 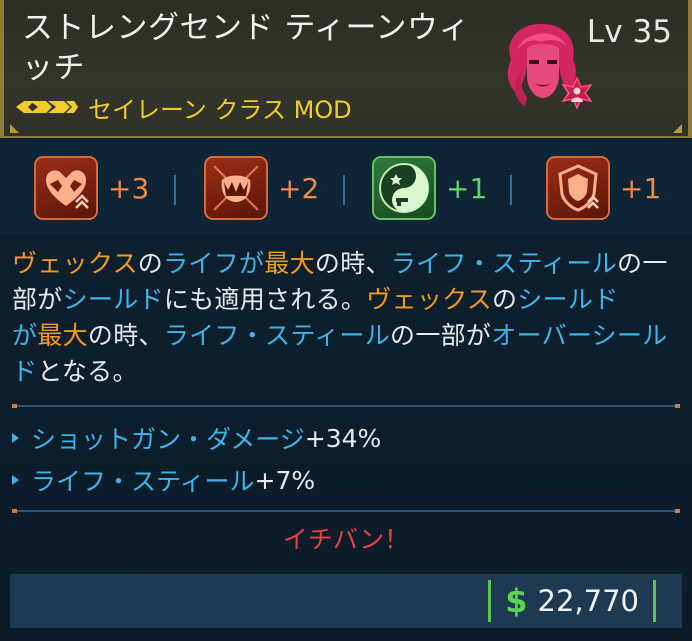 What do you see at coordinates (66, 188) in the screenshot?
I see `strength-heart-icon` at bounding box center [66, 188].